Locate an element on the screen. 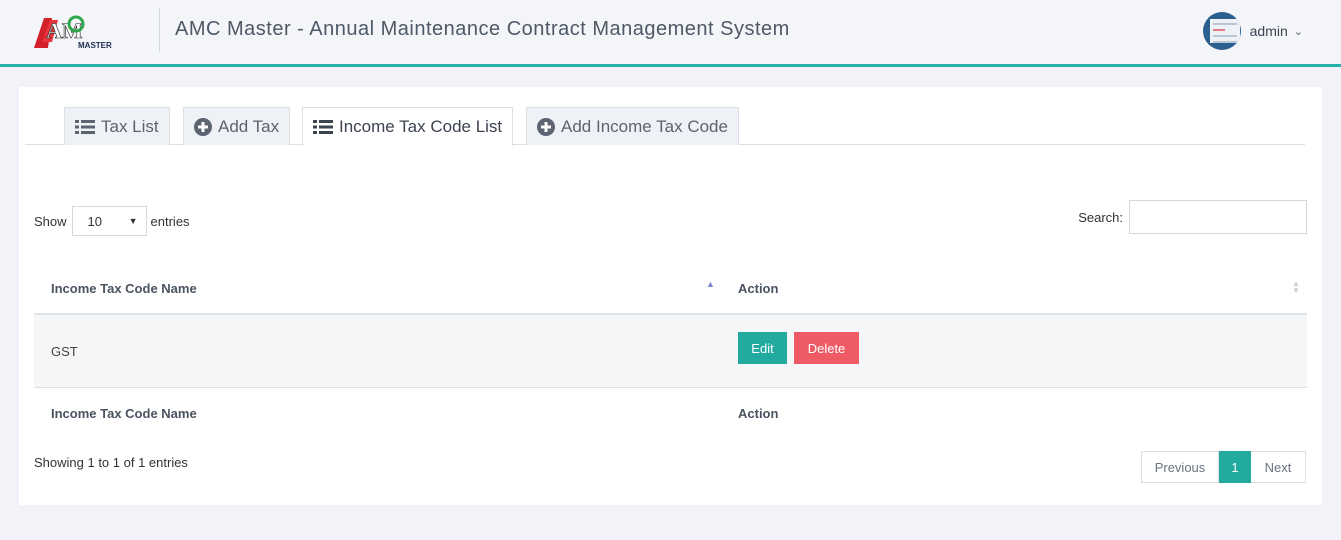 The width and height of the screenshot is (1341, 540). page-size-value: 10 is located at coordinates (94, 221).